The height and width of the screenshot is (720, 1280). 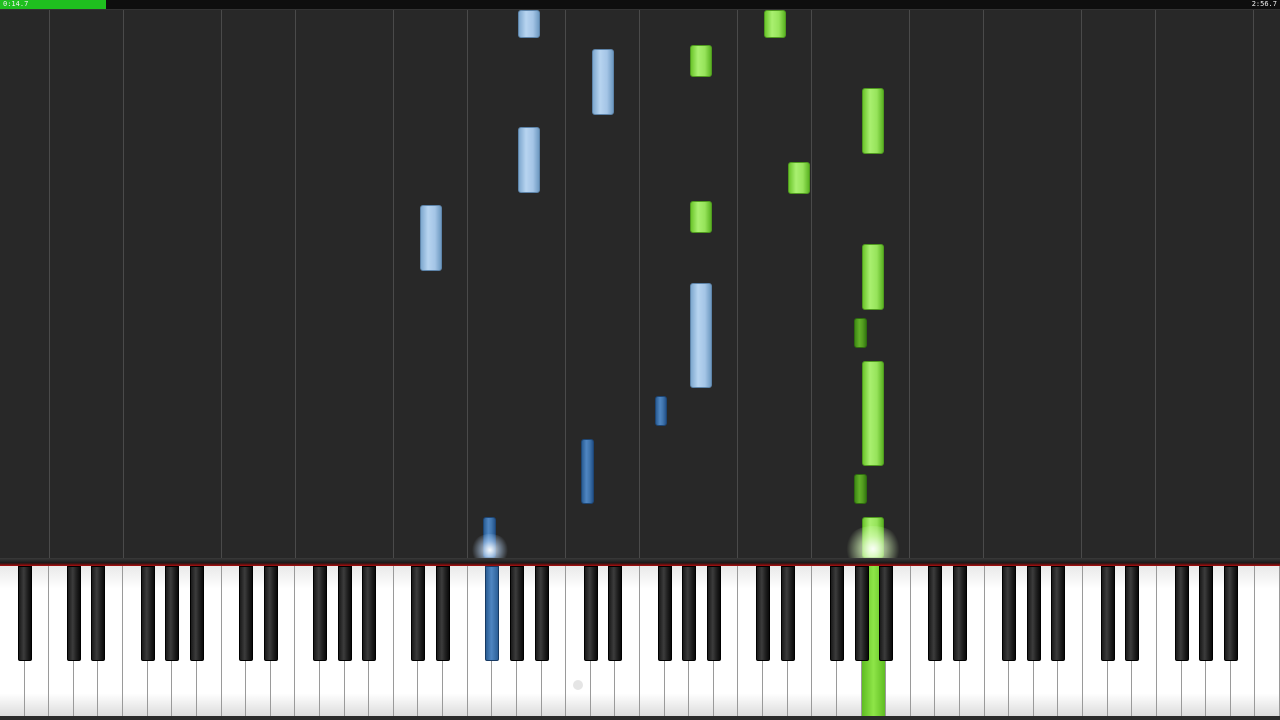 What do you see at coordinates (578, 685) in the screenshot?
I see `record-dot-icon` at bounding box center [578, 685].